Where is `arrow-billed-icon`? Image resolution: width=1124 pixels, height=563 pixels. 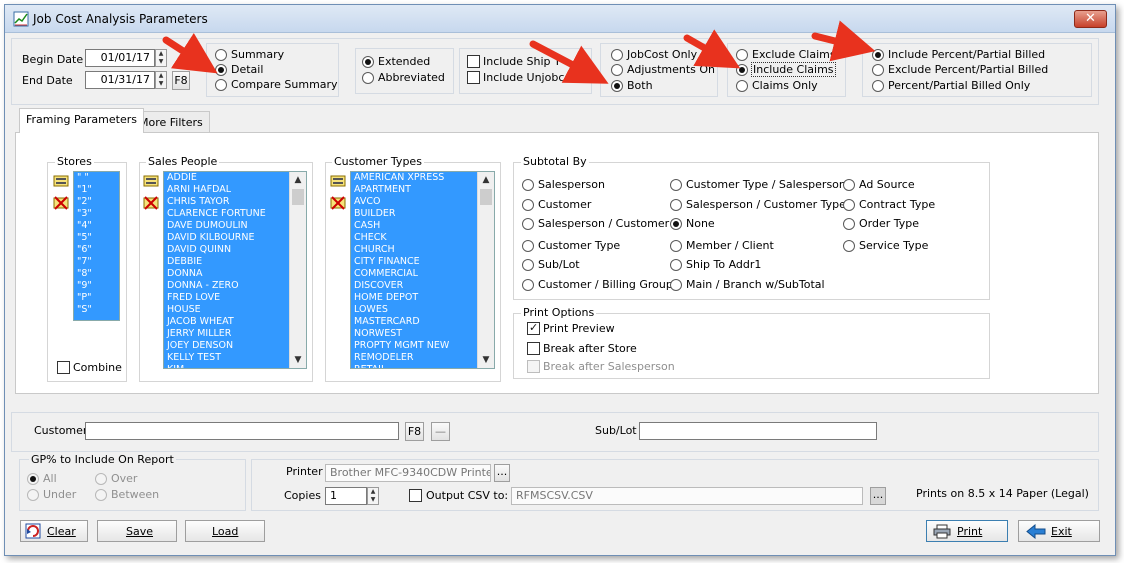 arrow-billed-icon is located at coordinates (843, 41).